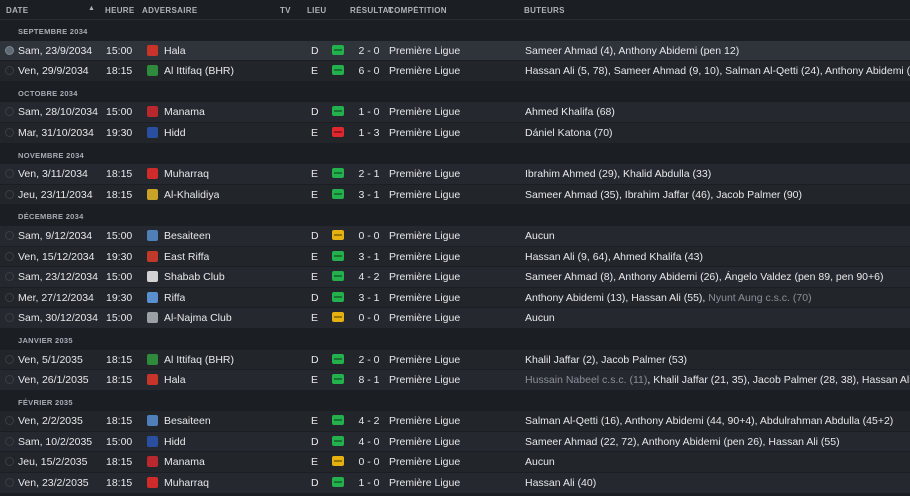 Image resolution: width=910 pixels, height=496 pixels. Describe the element at coordinates (198, 318) in the screenshot. I see `opponent-link: Al-Najma Club` at that location.